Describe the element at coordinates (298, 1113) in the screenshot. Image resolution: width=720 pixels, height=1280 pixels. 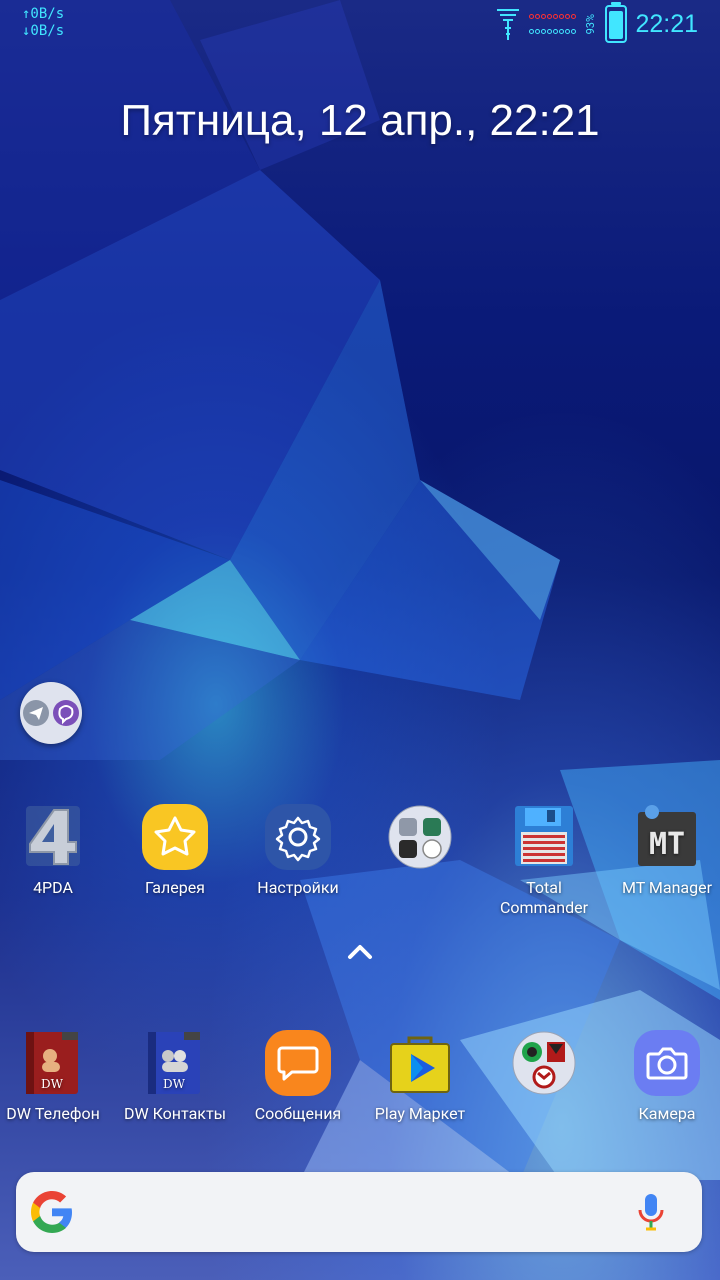
I see `app-label: Сообщения` at that location.